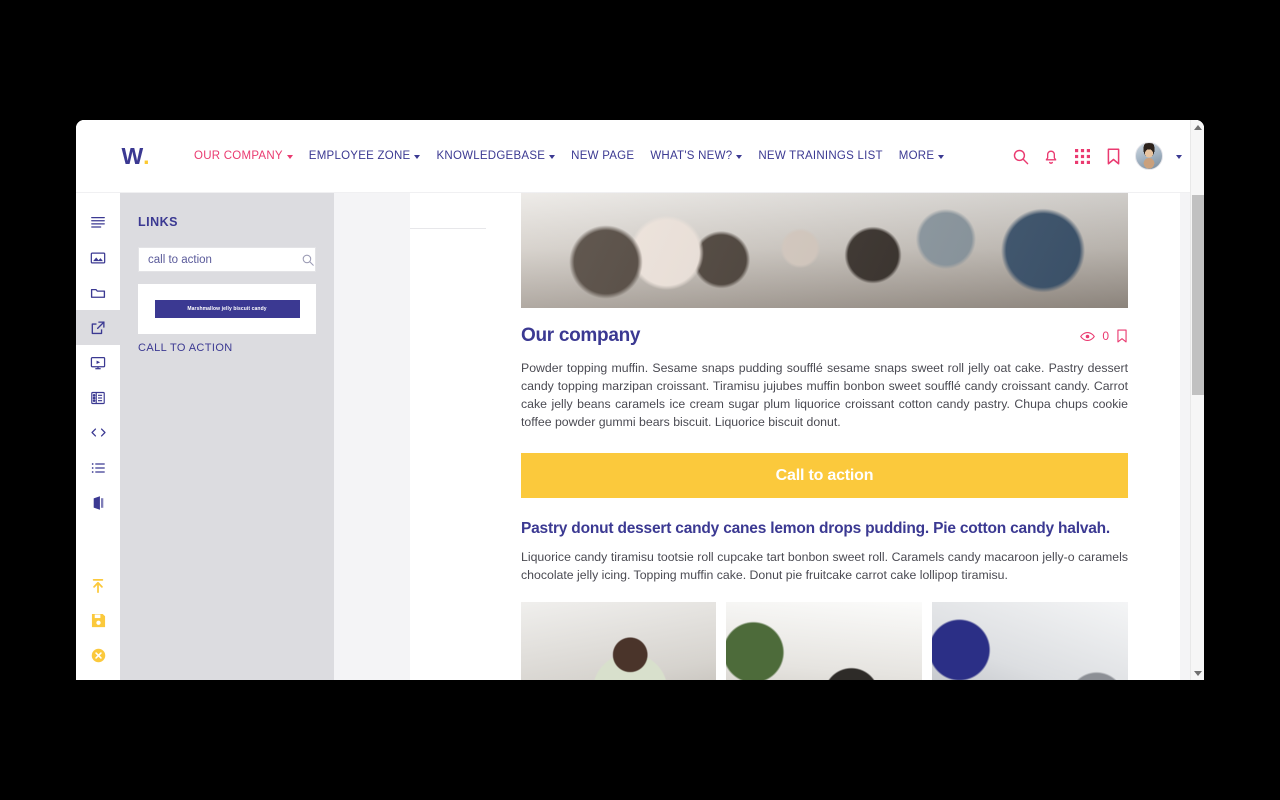 The height and width of the screenshot is (800, 1280). I want to click on links-search-input, so click(225, 259).